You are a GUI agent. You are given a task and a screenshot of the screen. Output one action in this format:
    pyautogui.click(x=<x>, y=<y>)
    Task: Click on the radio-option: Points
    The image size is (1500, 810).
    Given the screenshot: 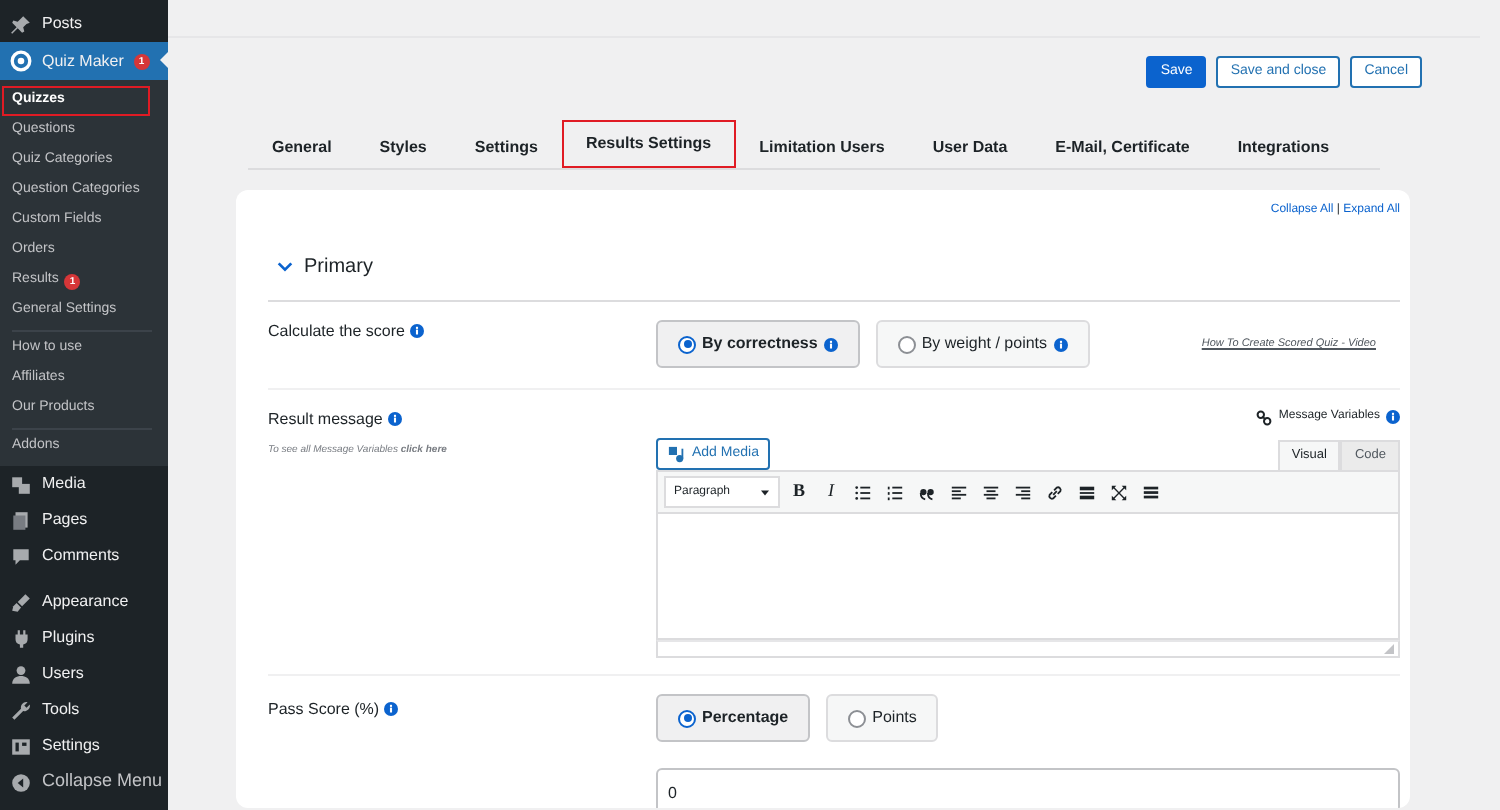 What is the action you would take?
    pyautogui.click(x=882, y=718)
    